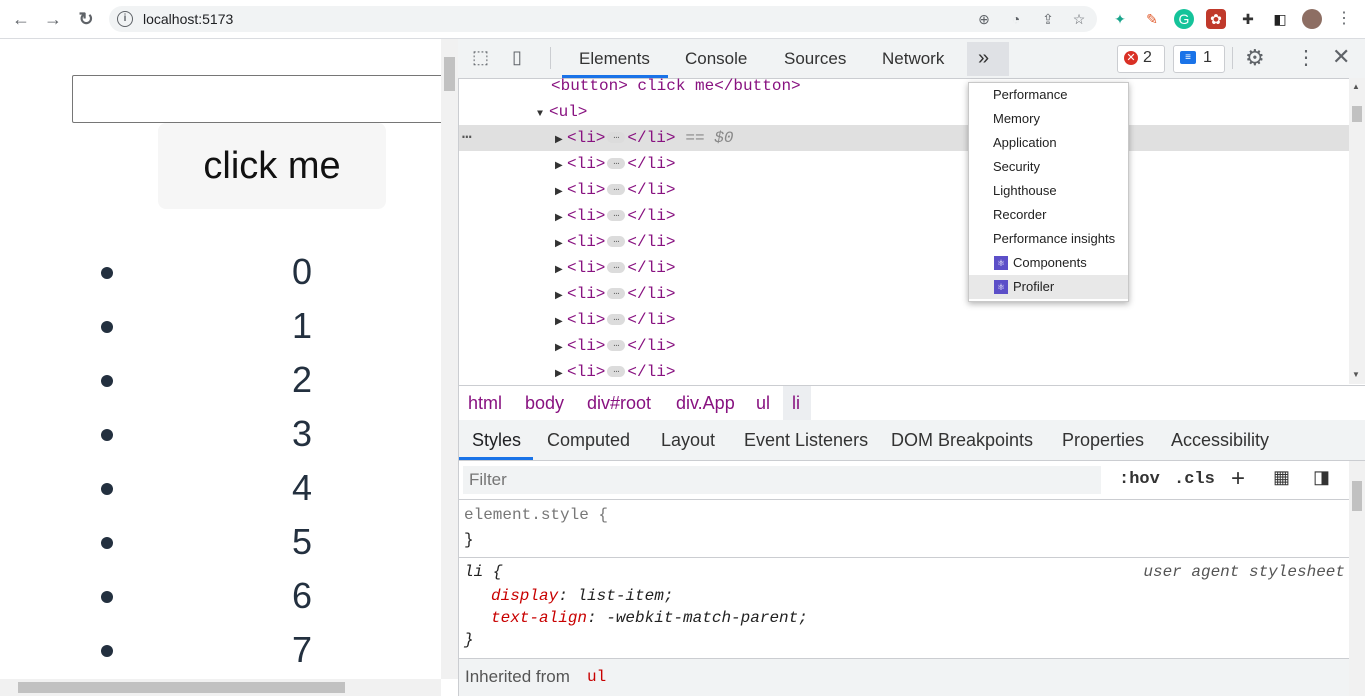 The image size is (1365, 696). I want to click on inspect-element-icon: ⬚, so click(480, 57).